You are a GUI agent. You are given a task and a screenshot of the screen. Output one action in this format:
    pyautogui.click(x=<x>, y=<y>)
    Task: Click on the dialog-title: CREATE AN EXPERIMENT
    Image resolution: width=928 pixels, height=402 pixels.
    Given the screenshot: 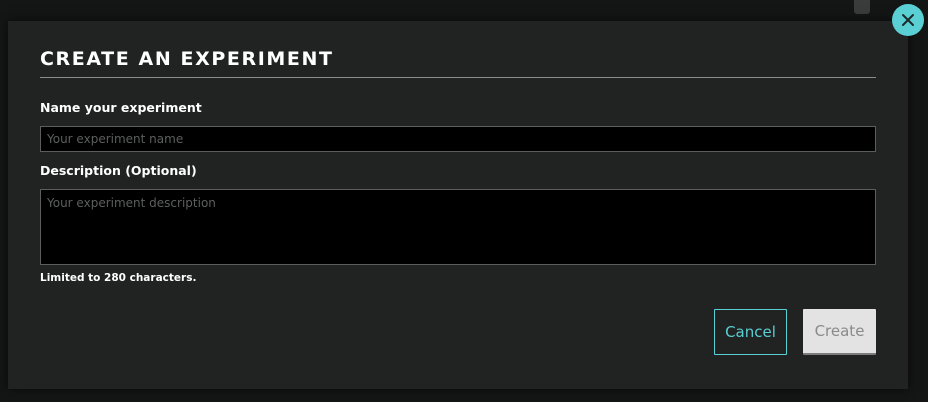 What is the action you would take?
    pyautogui.click(x=187, y=59)
    